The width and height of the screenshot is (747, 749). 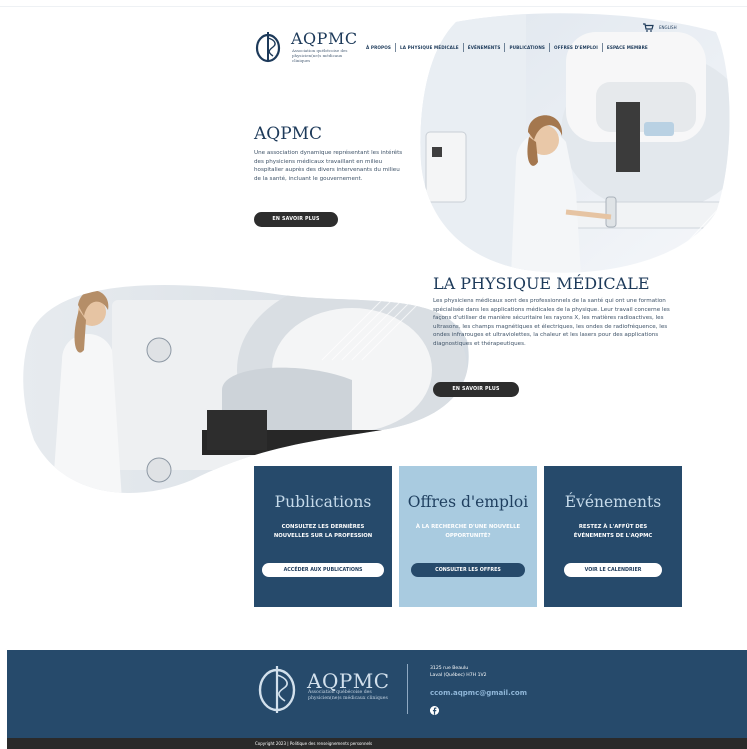 I want to click on top-border, so click(x=373, y=6).